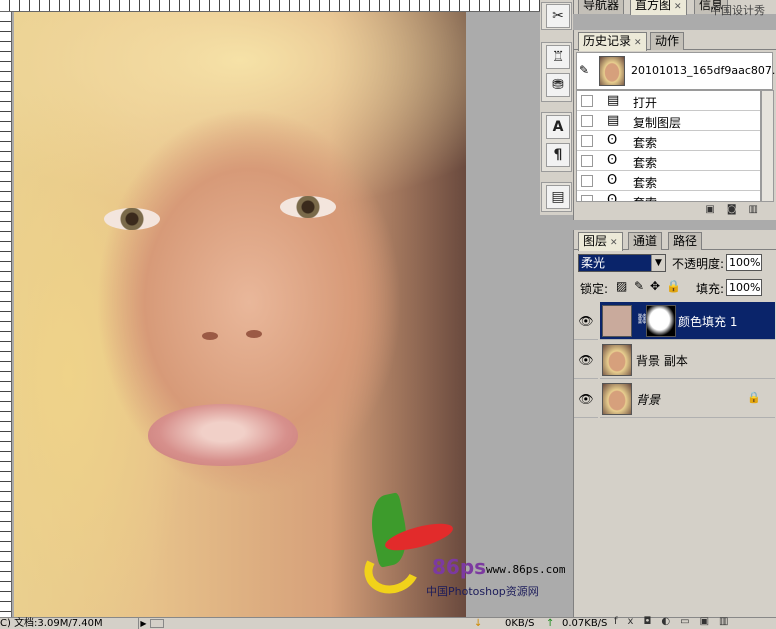 The image size is (776, 629). I want to click on blend-options-row: 柔光 ▼ 不透明度: 100%, so click(675, 264).